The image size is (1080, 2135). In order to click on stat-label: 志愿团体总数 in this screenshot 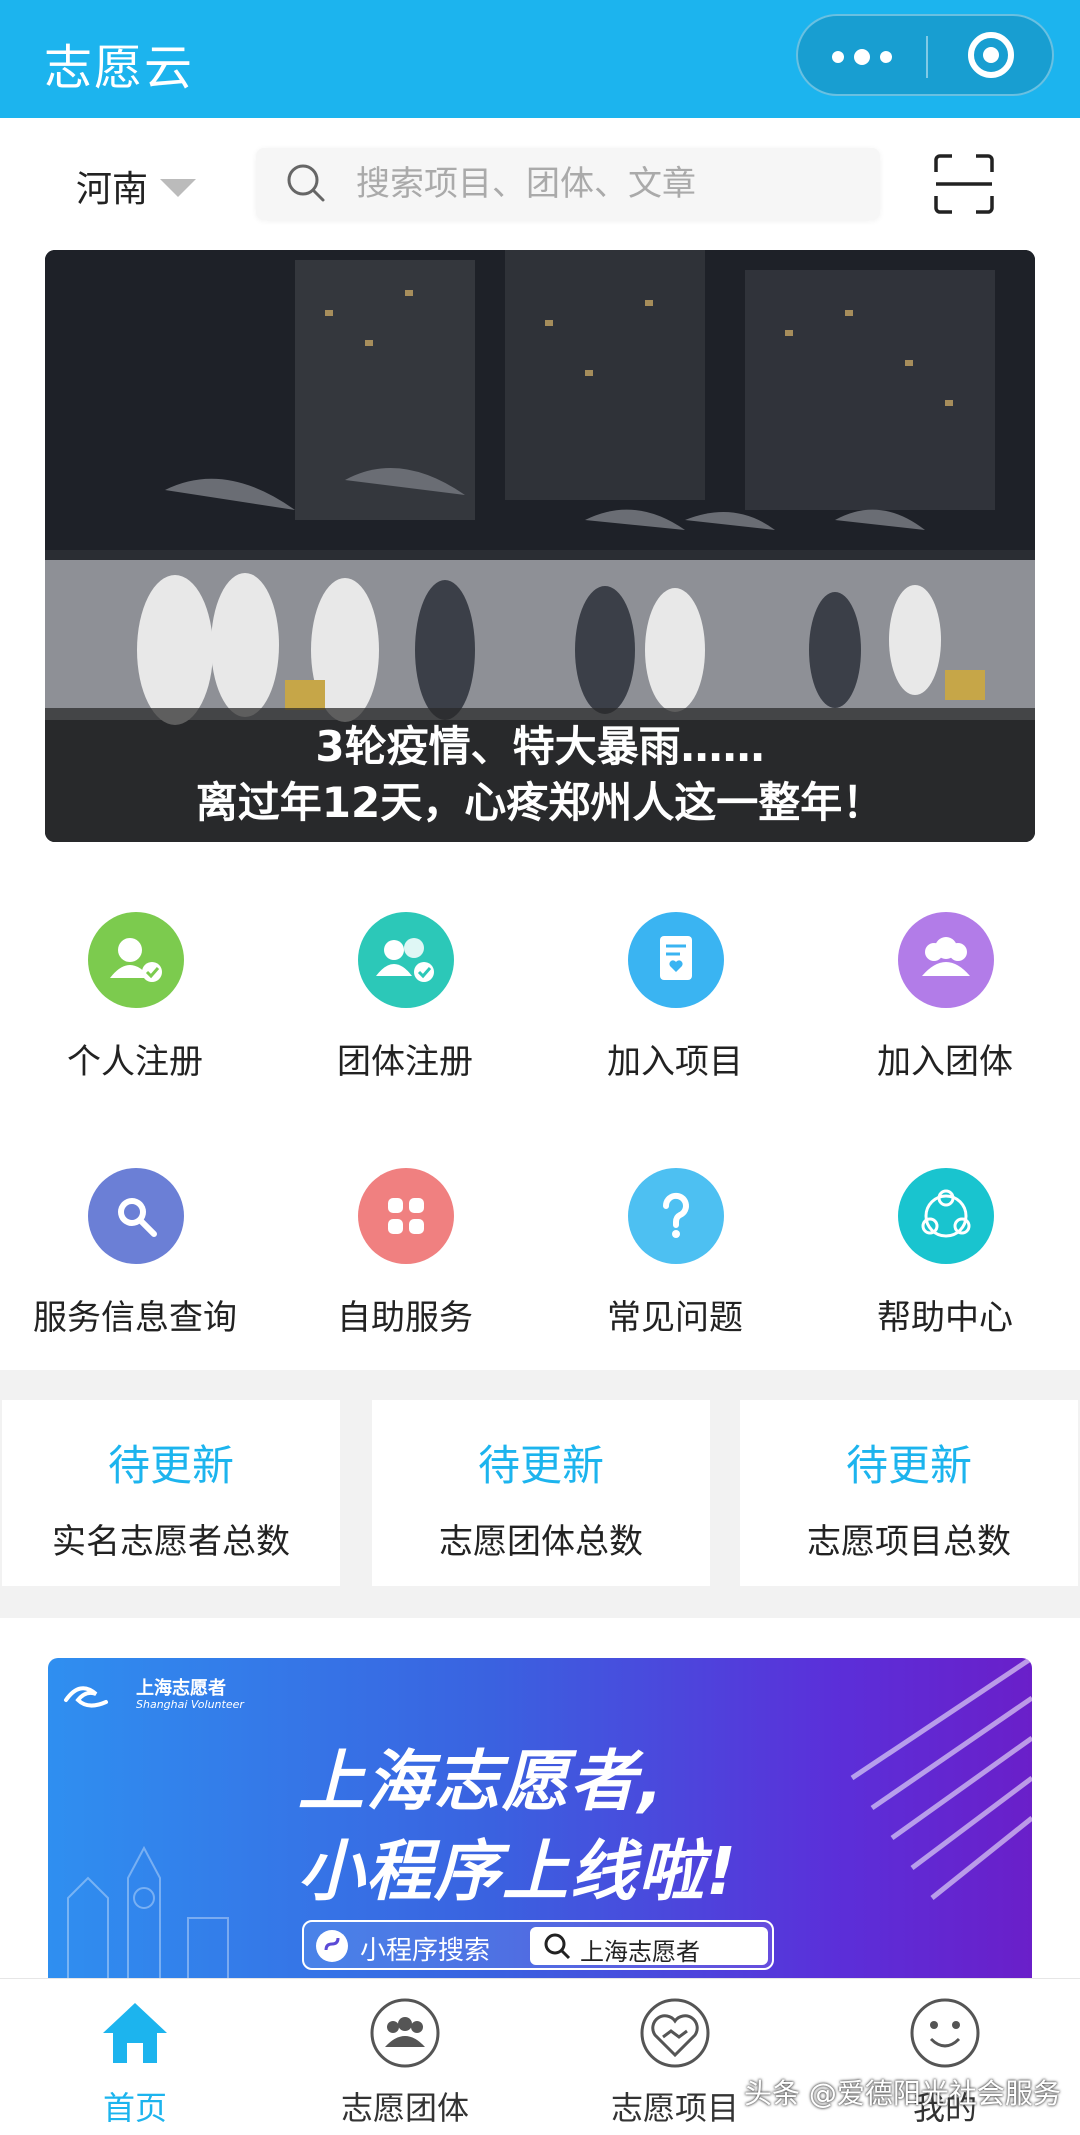, I will do `click(541, 1542)`.